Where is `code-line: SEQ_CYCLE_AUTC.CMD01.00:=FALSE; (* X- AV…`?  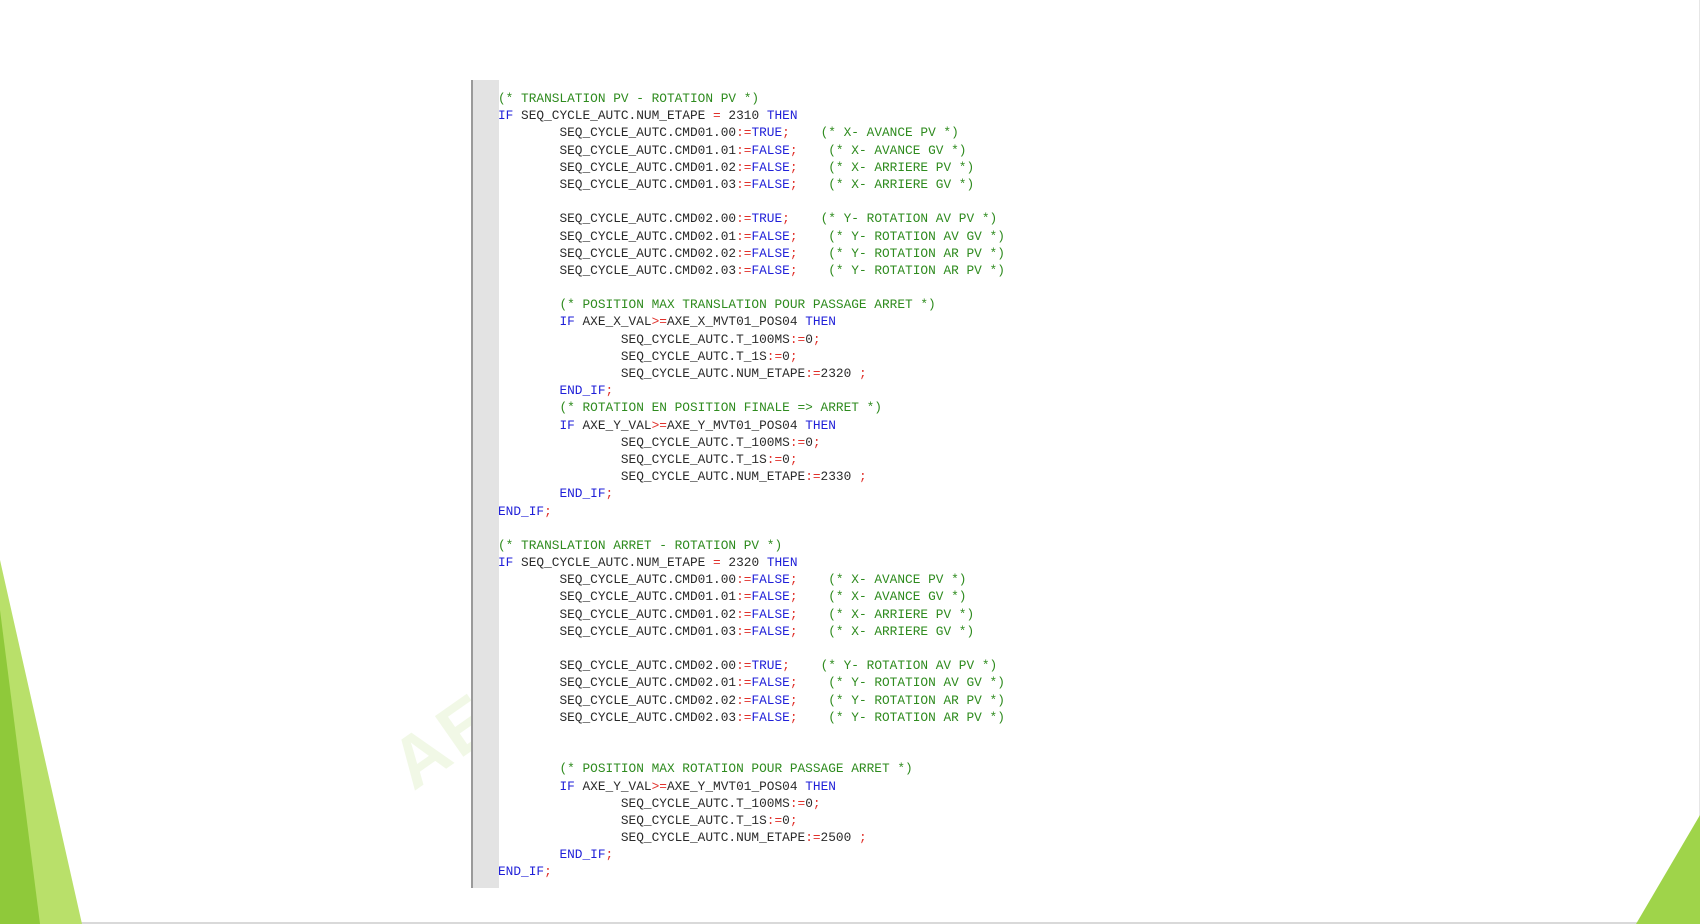 code-line: SEQ_CYCLE_AUTC.CMD01.00:=FALSE; (* X- AV… is located at coordinates (751, 579).